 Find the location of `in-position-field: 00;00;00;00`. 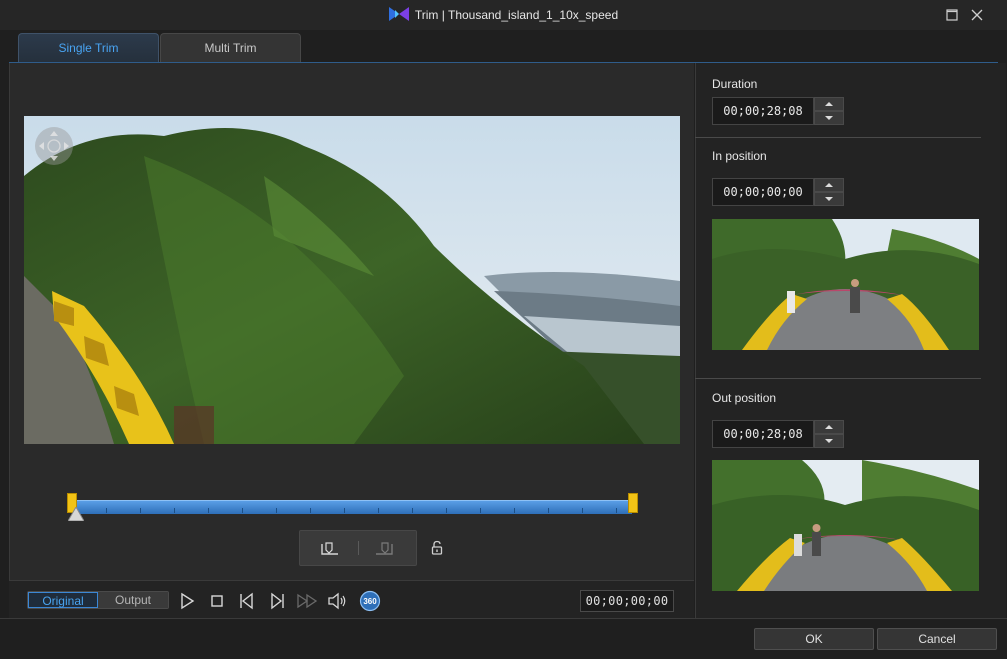

in-position-field: 00;00;00;00 is located at coordinates (778, 192).